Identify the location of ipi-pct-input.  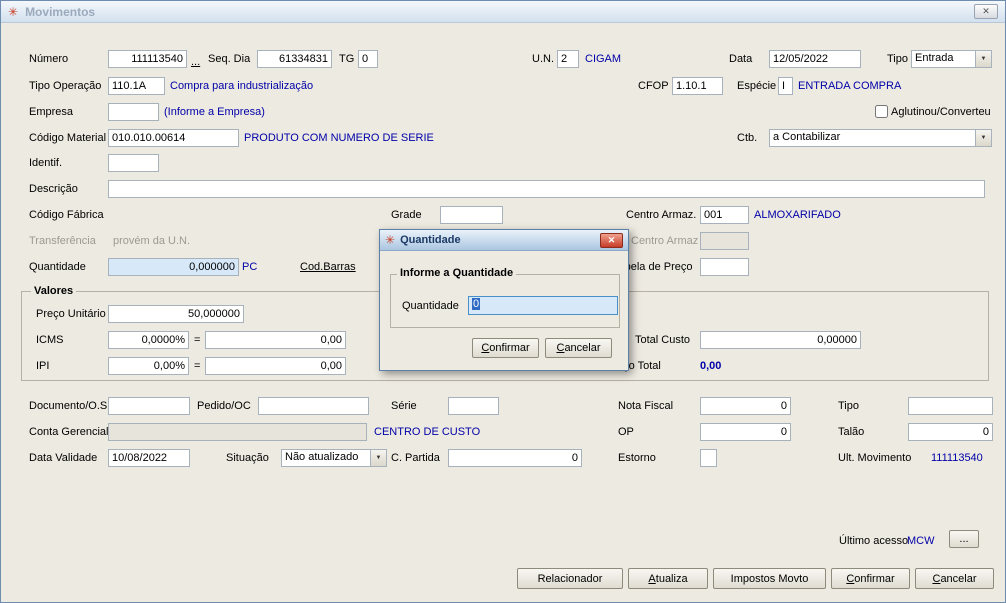
(148, 366).